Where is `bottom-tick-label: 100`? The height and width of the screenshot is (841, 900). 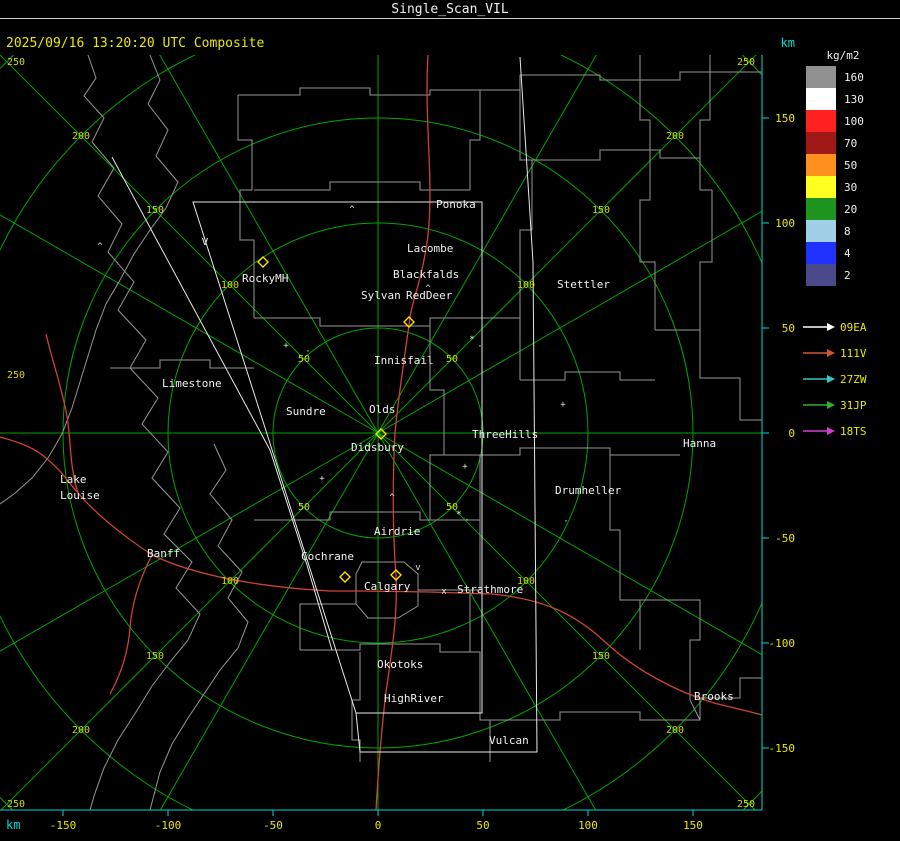 bottom-tick-label: 100 is located at coordinates (588, 825).